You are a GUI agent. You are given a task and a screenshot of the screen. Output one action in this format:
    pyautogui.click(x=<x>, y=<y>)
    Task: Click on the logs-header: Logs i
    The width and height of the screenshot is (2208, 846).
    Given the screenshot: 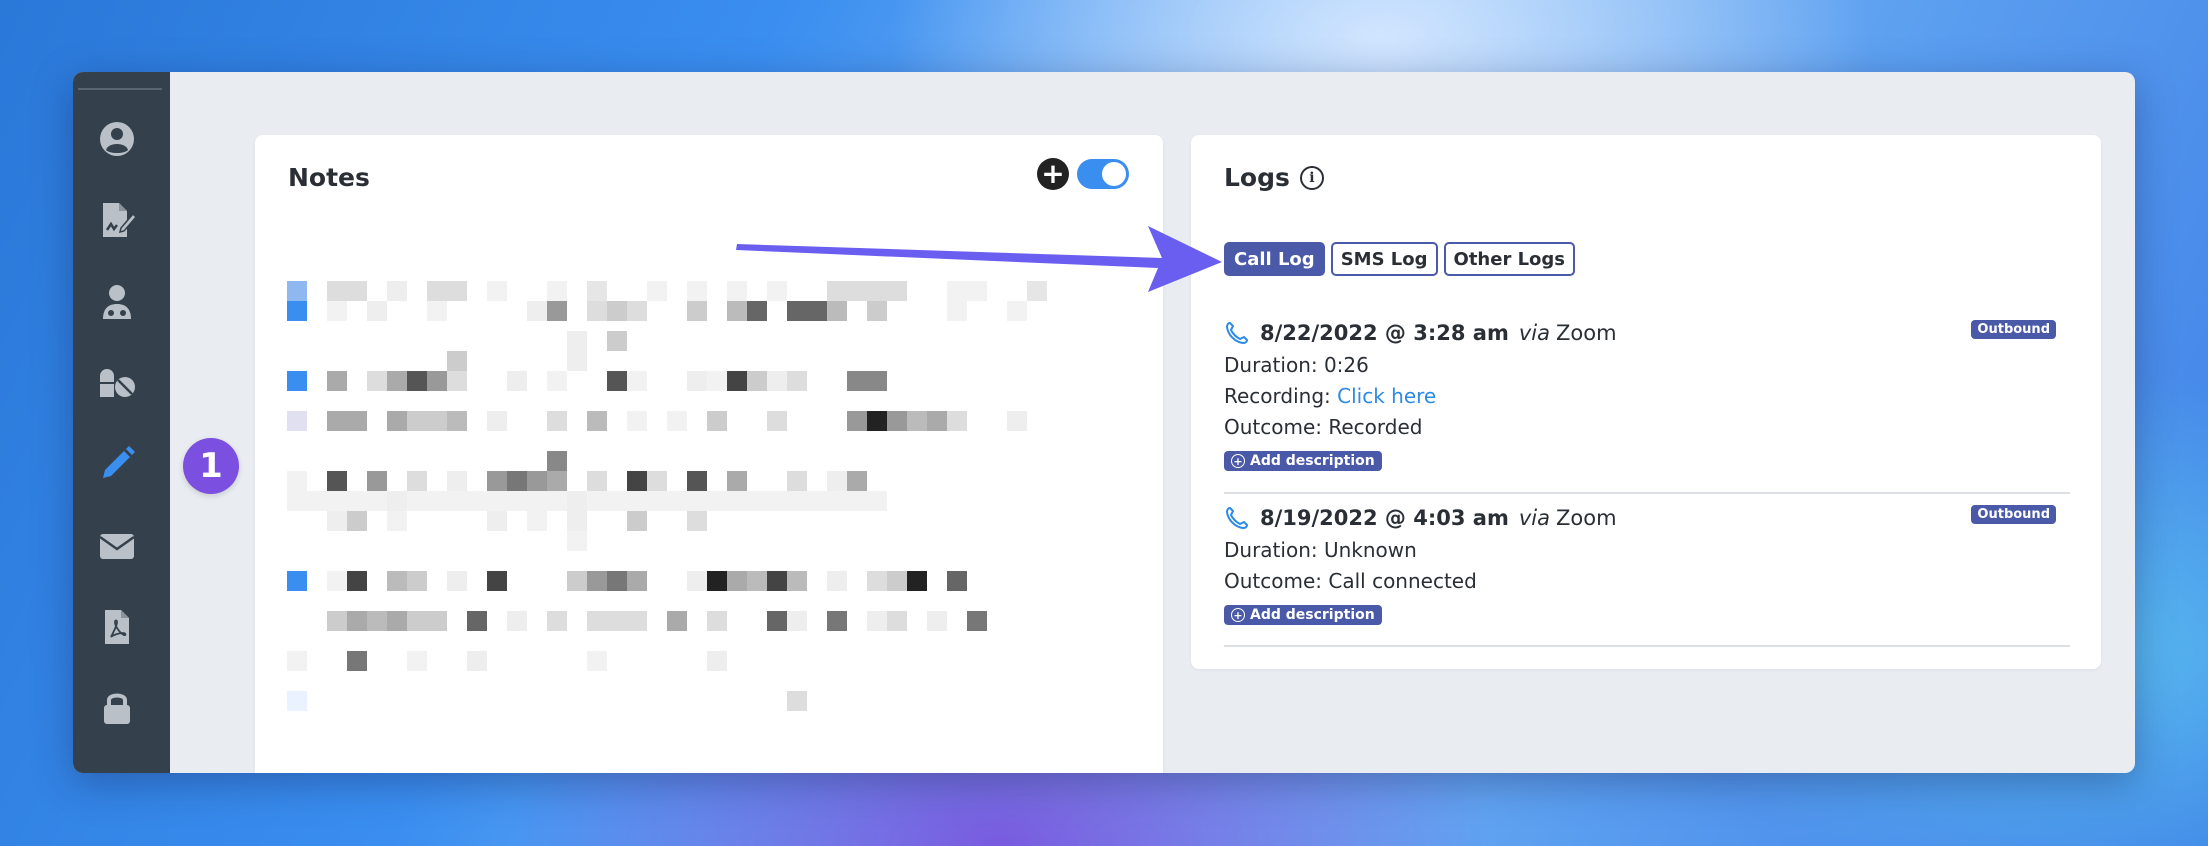 What is the action you would take?
    pyautogui.click(x=1274, y=177)
    